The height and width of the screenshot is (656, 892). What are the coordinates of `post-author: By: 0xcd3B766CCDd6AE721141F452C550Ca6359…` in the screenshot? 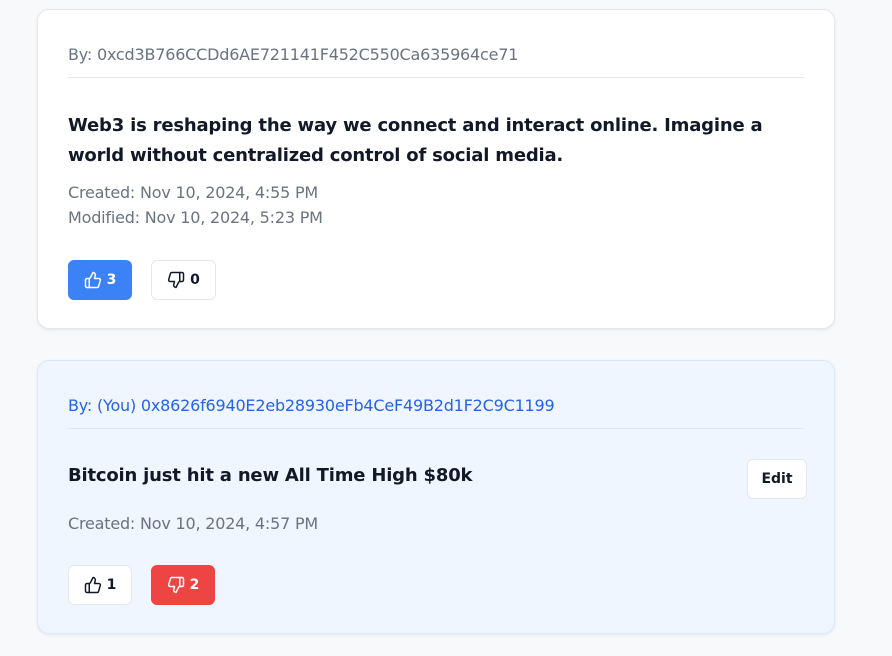 It's located at (436, 61).